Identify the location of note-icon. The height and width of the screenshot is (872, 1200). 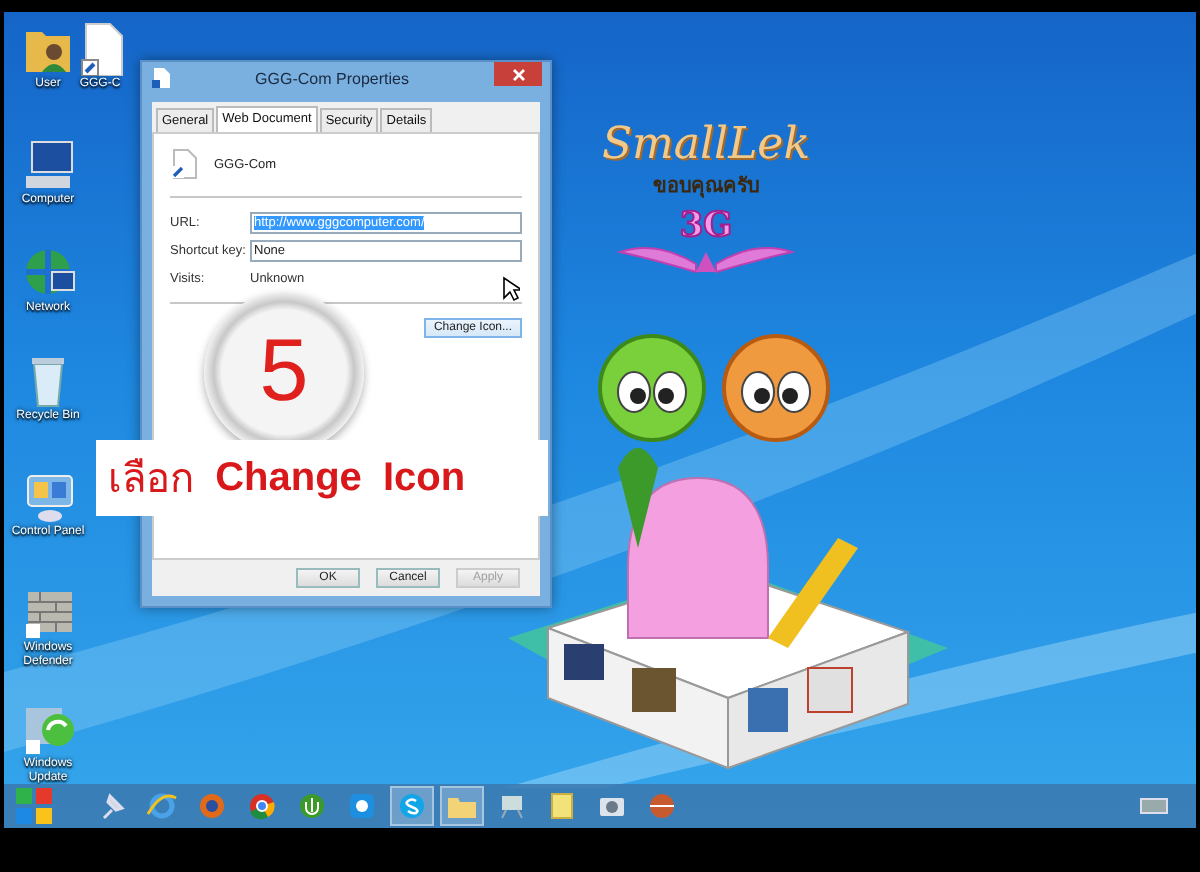
(562, 806).